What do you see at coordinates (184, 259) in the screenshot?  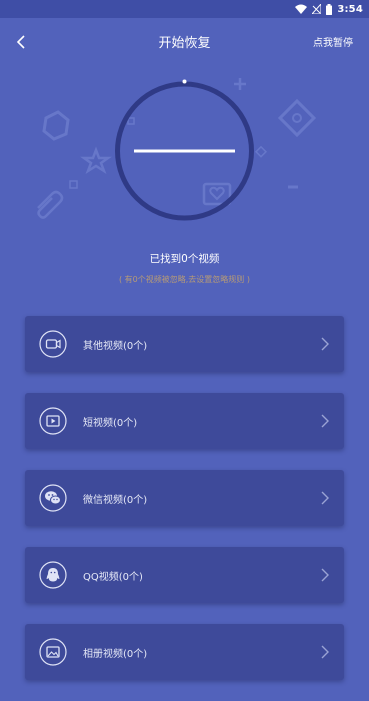 I see `found-count-text: 已找到0个视频` at bounding box center [184, 259].